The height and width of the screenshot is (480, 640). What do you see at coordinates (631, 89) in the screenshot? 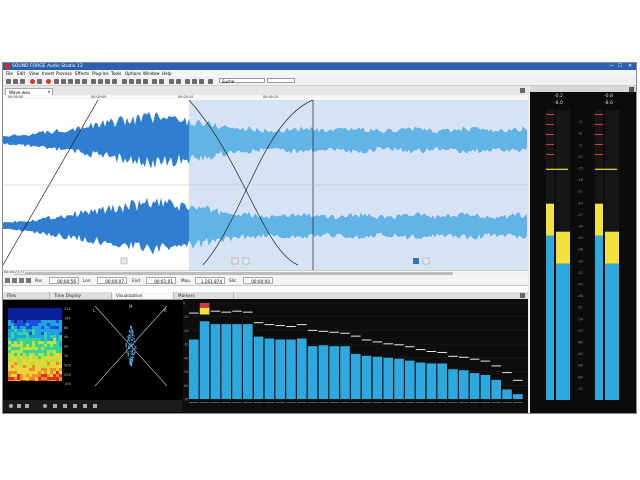
I see `meter-menu-icon` at bounding box center [631, 89].